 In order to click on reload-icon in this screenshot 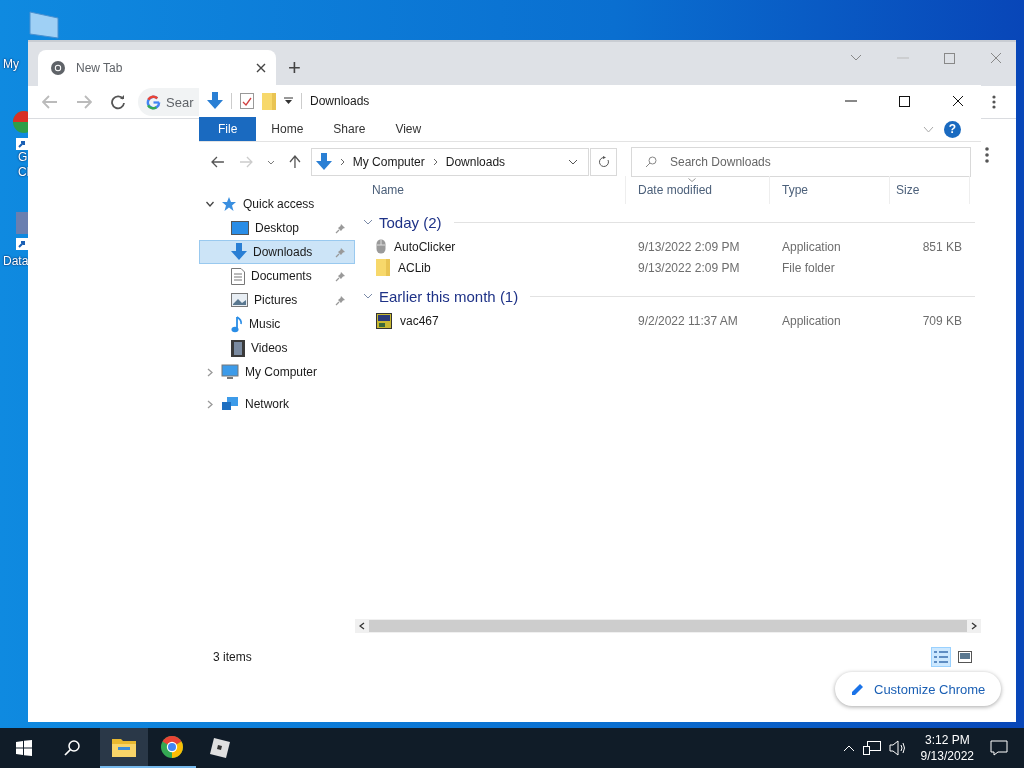, I will do `click(118, 102)`.